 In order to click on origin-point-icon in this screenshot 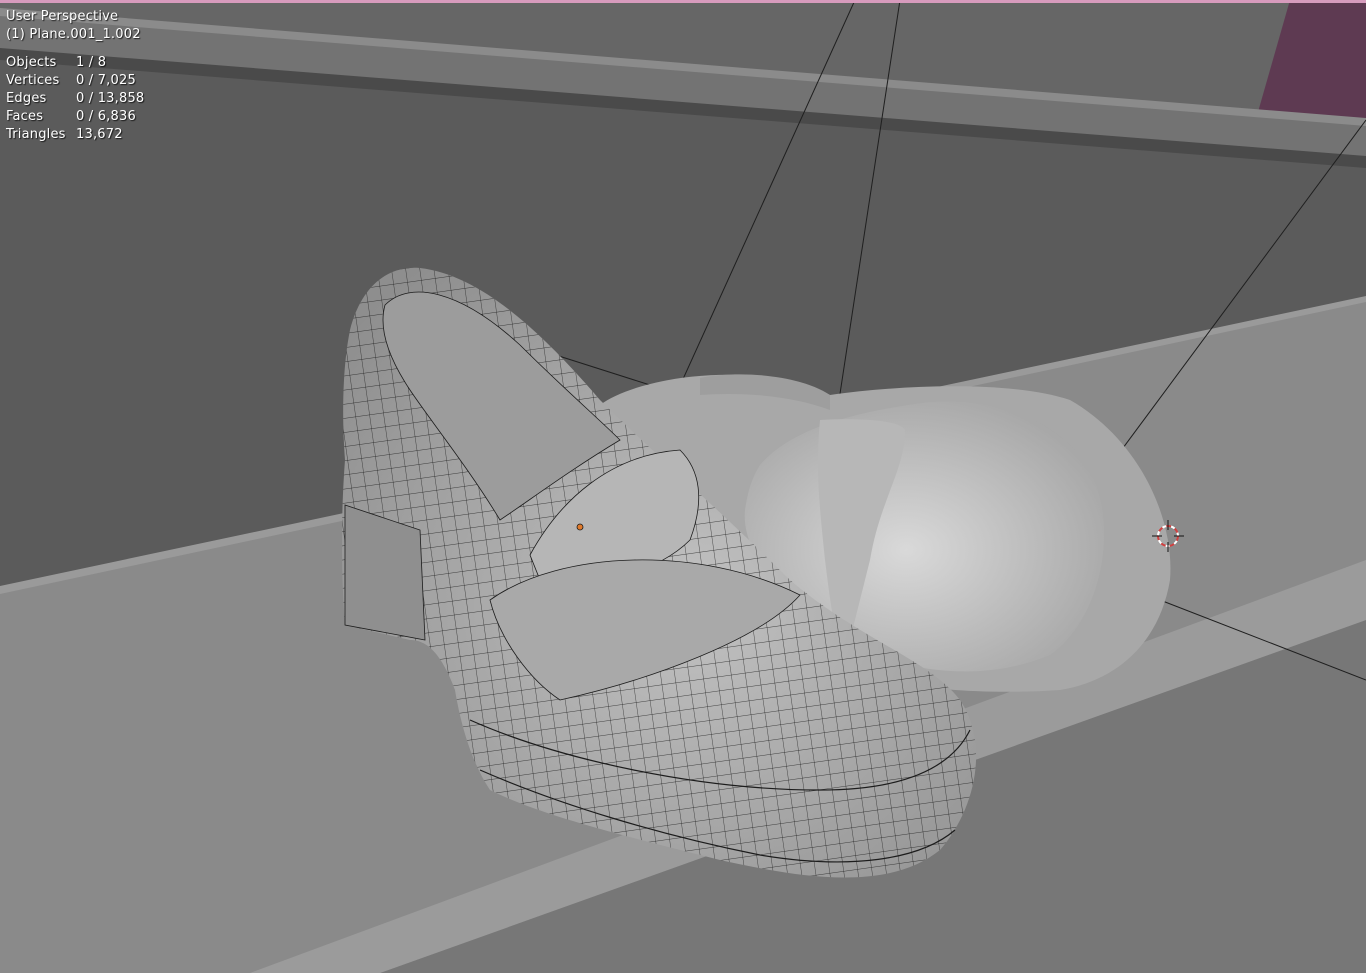, I will do `click(580, 527)`.